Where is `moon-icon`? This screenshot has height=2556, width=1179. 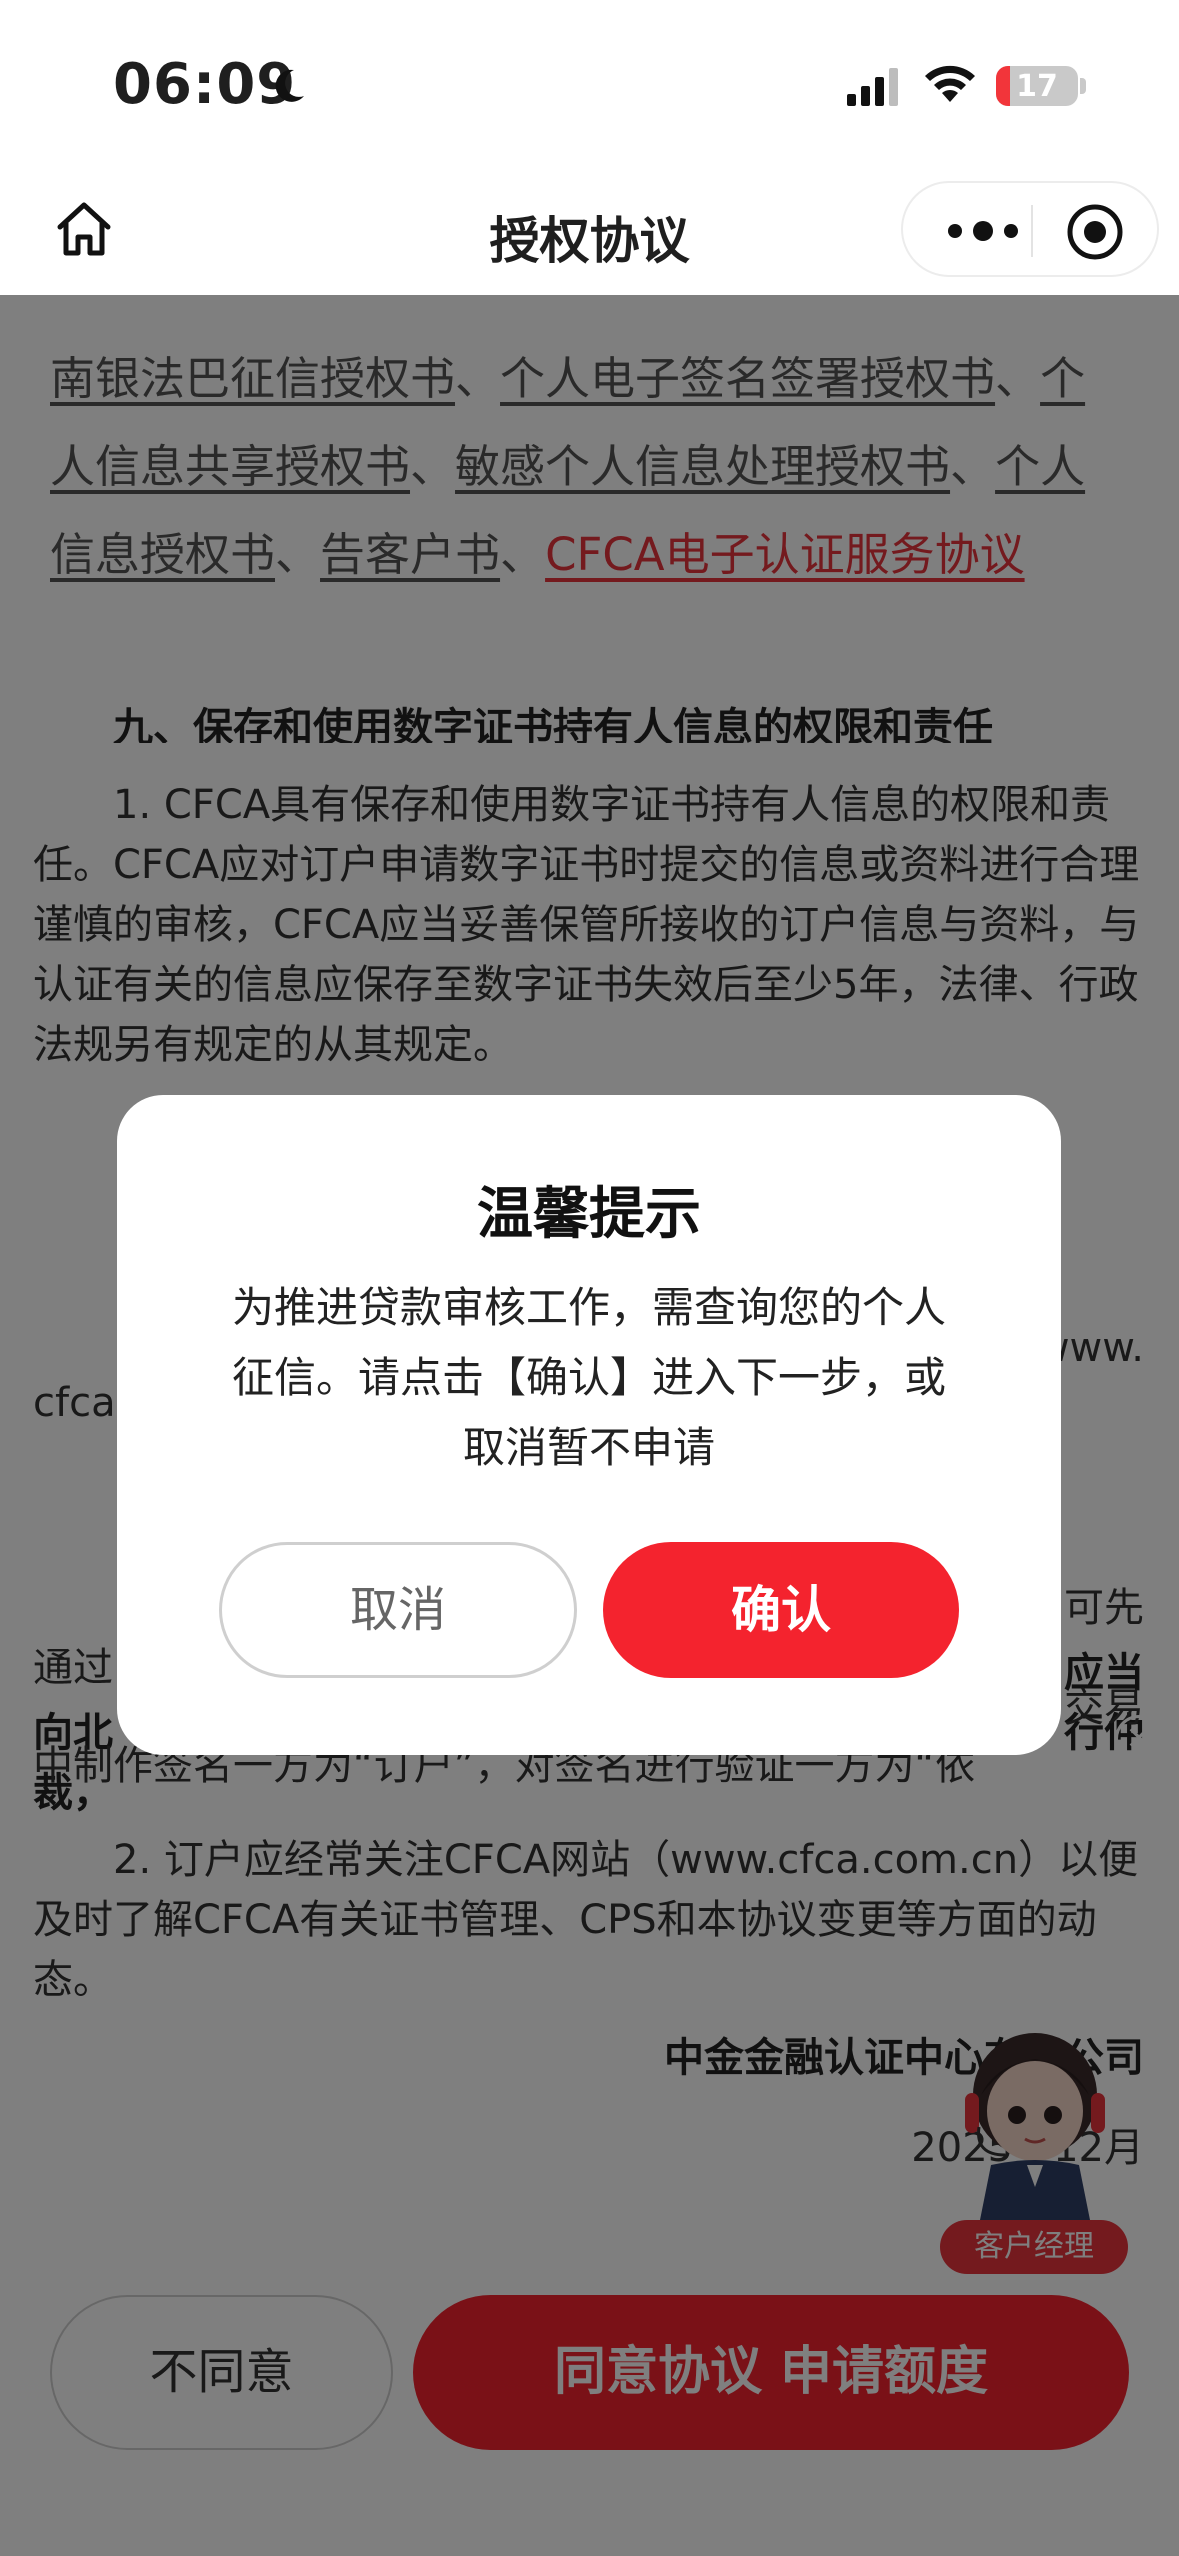
moon-icon is located at coordinates (289, 85).